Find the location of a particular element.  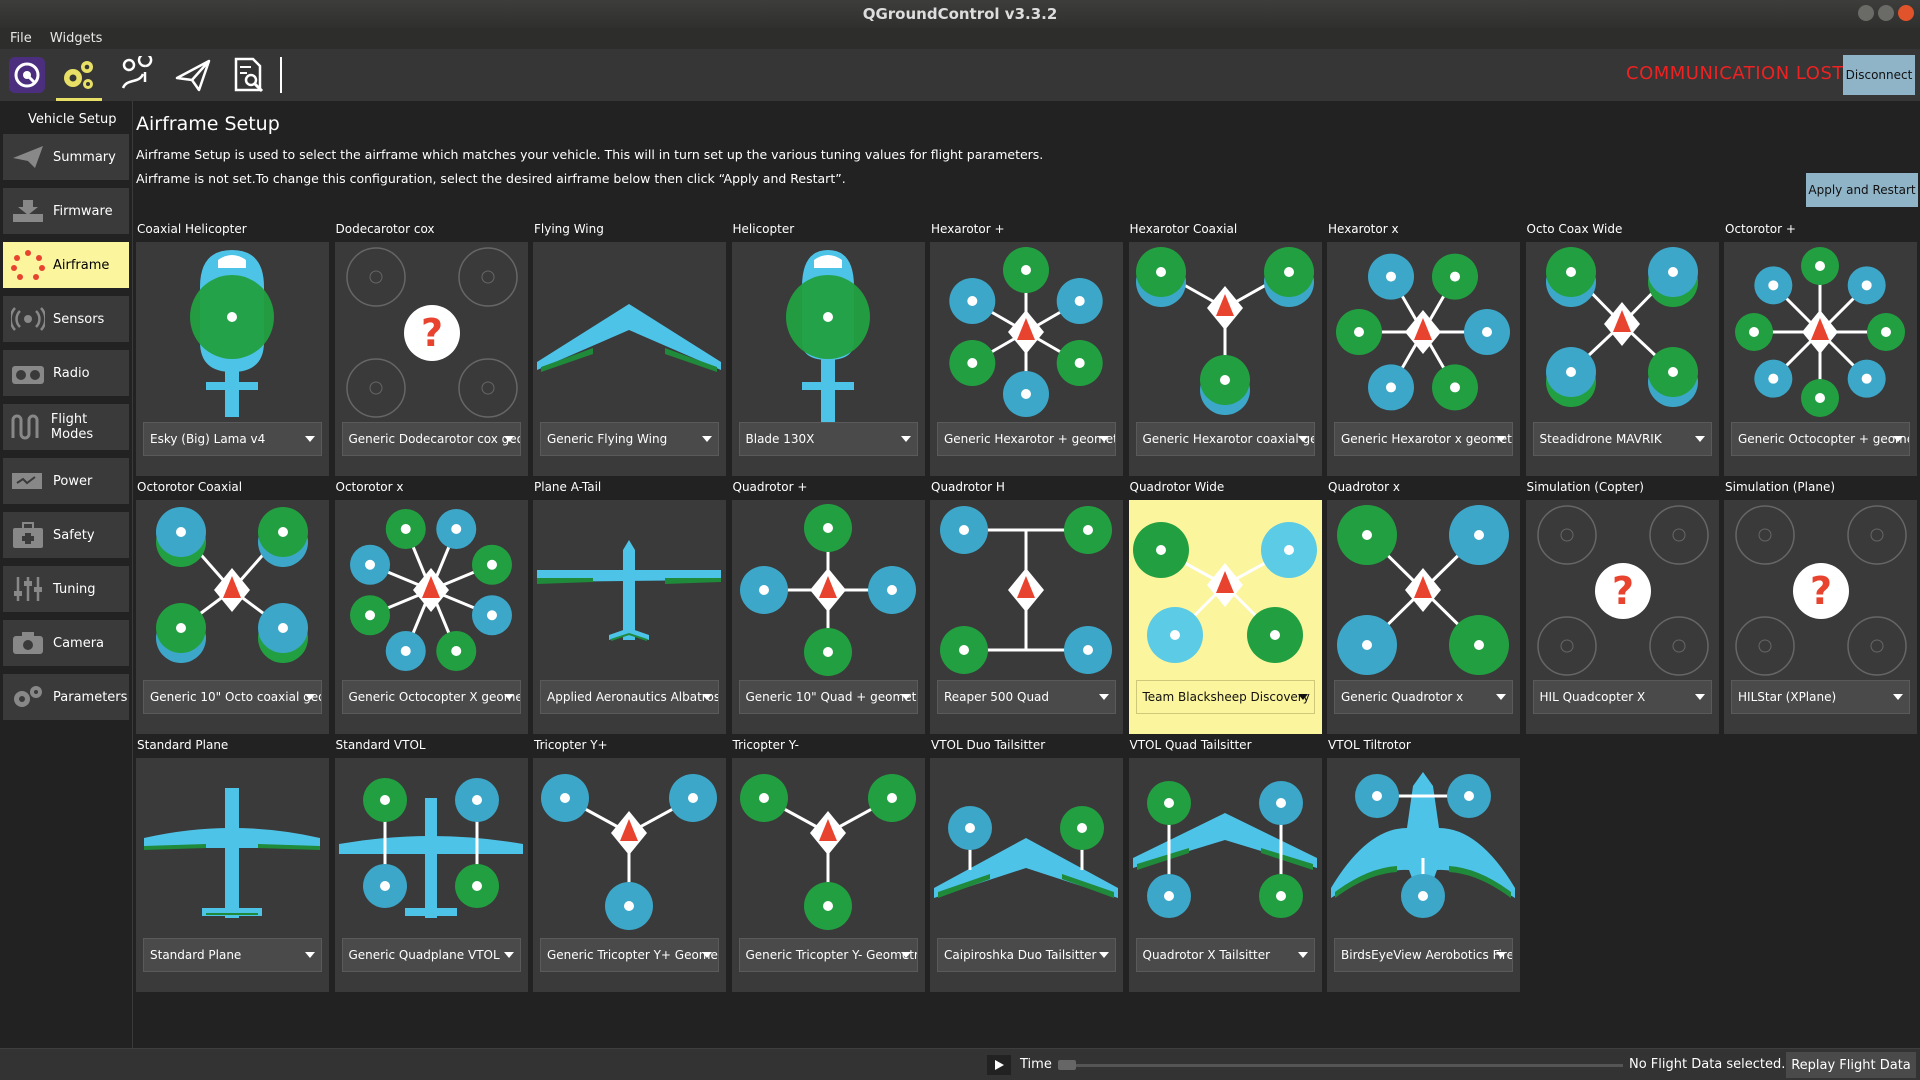

airframe-model-dropdown: Generic Dodecarotor cox geomet is located at coordinates (431, 439).